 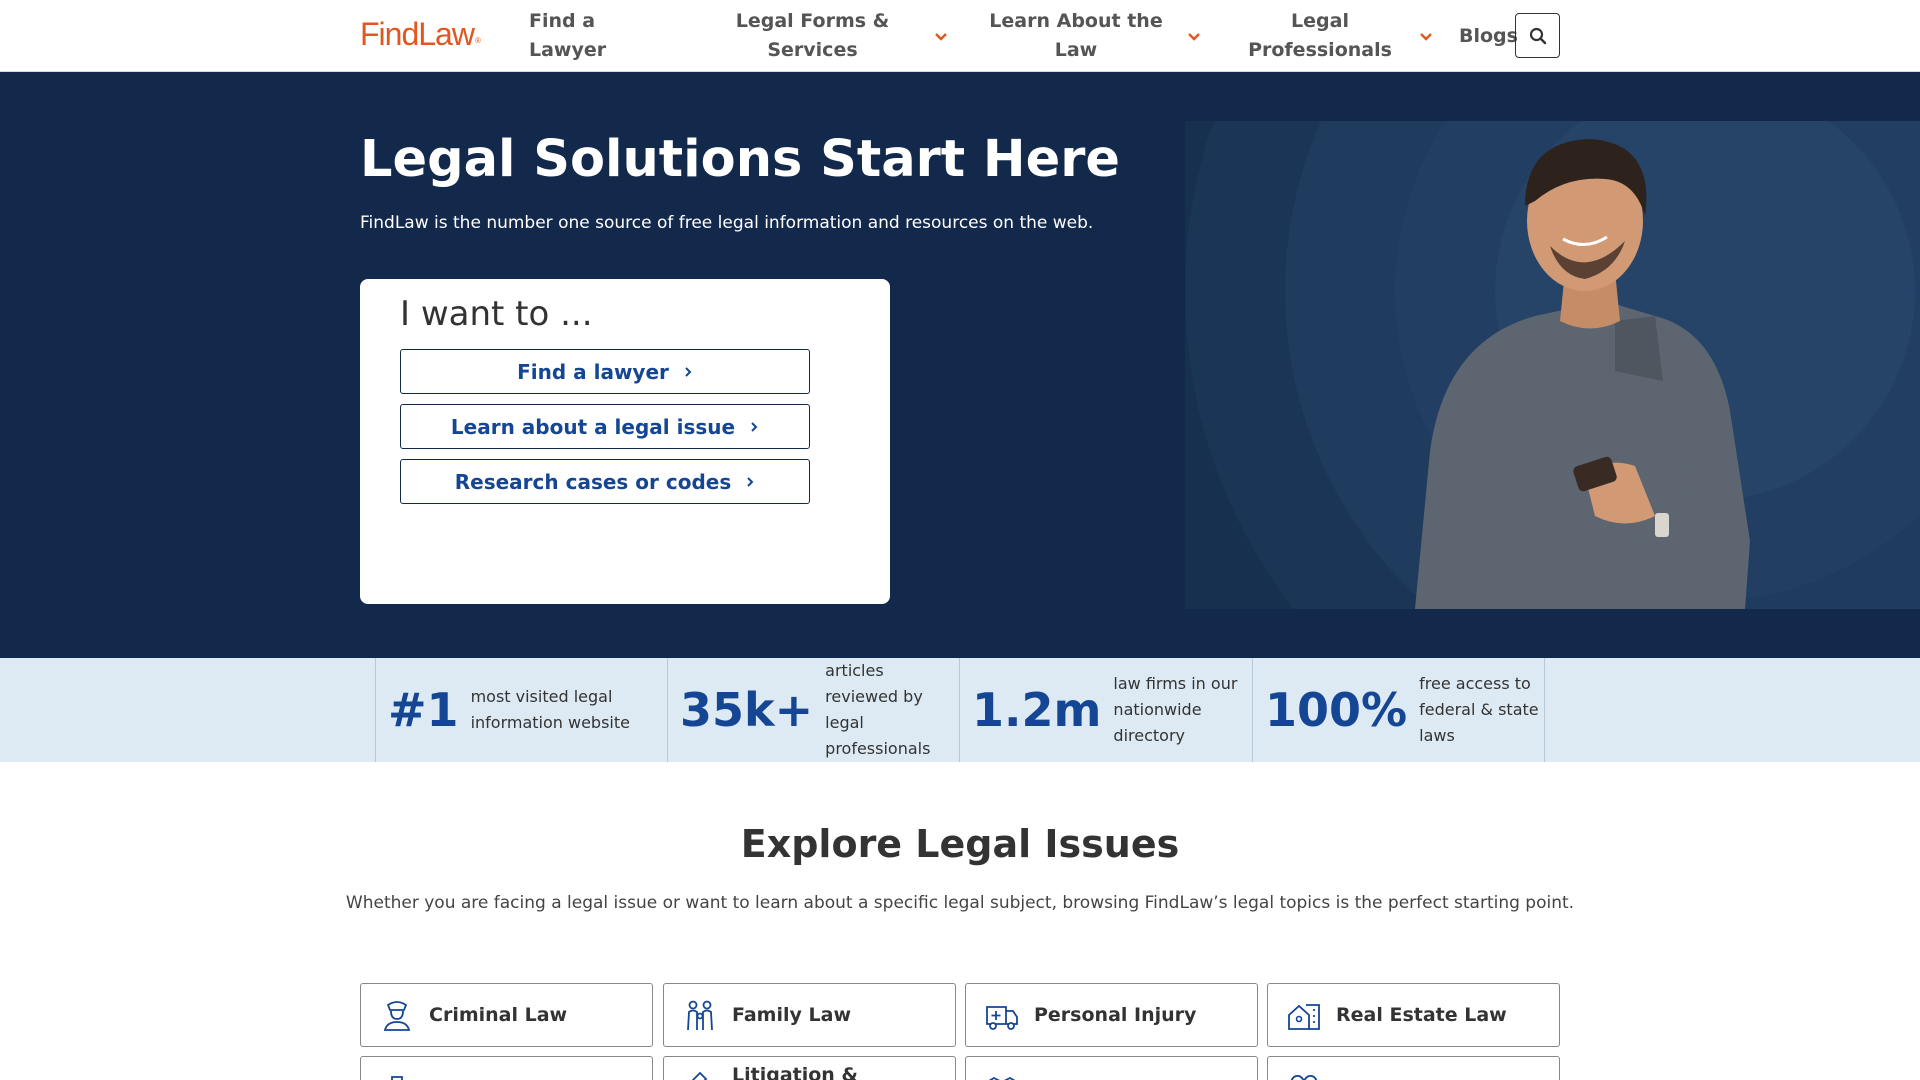 I want to click on button-label: Learn about a legal issue, so click(x=593, y=426).